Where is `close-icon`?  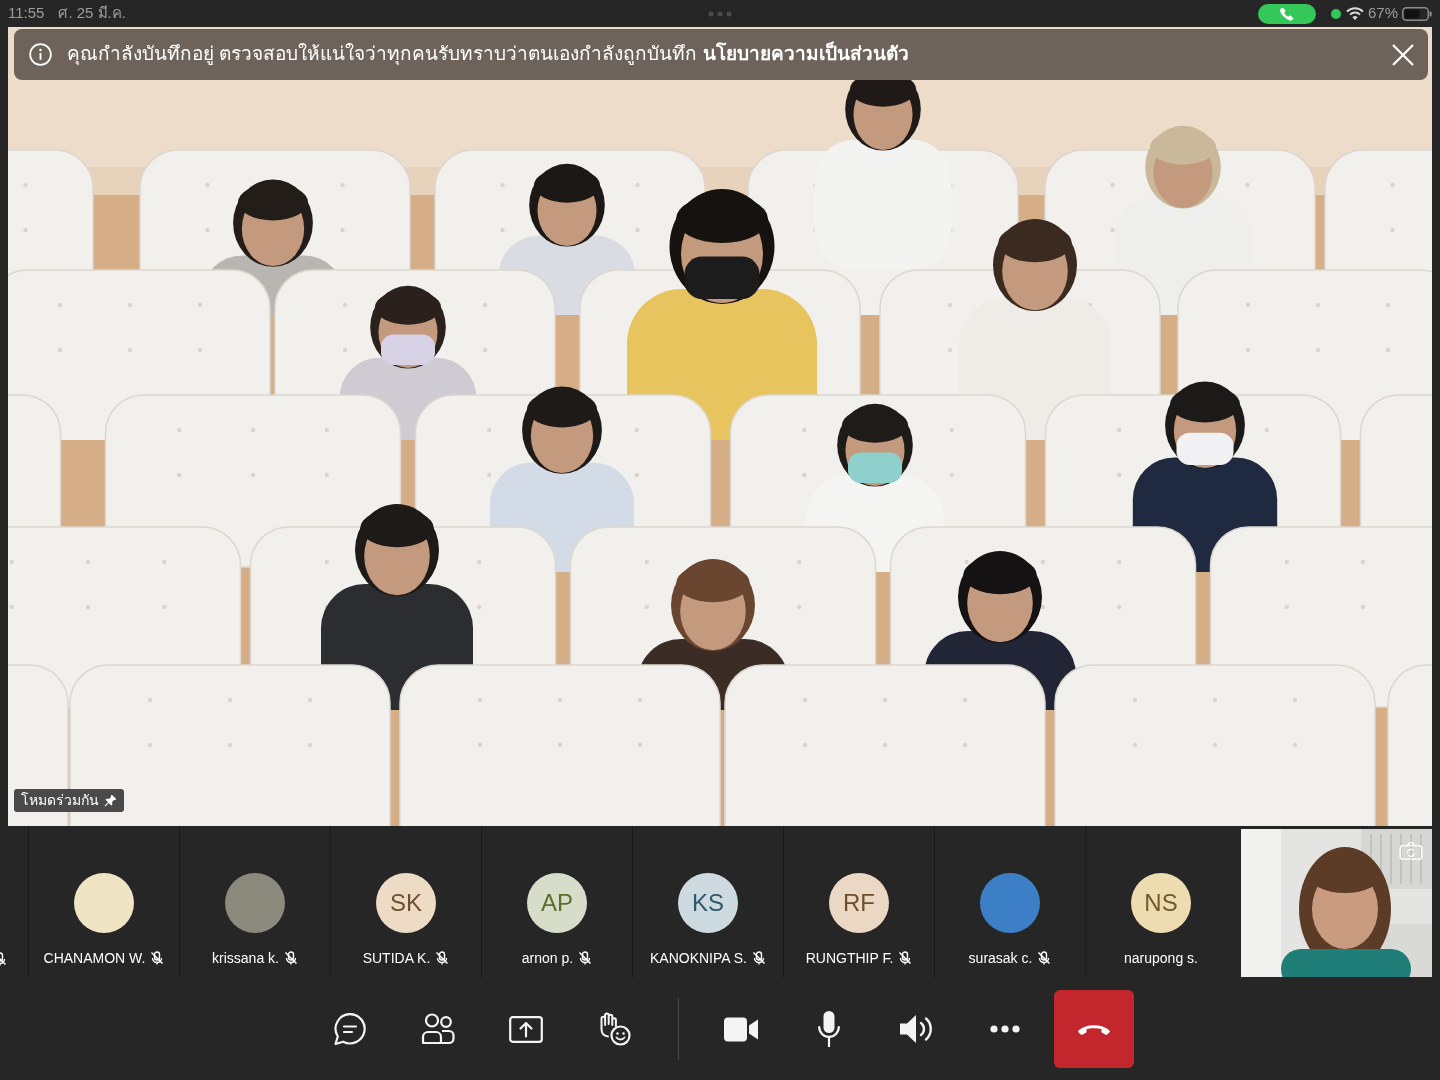 close-icon is located at coordinates (1403, 54).